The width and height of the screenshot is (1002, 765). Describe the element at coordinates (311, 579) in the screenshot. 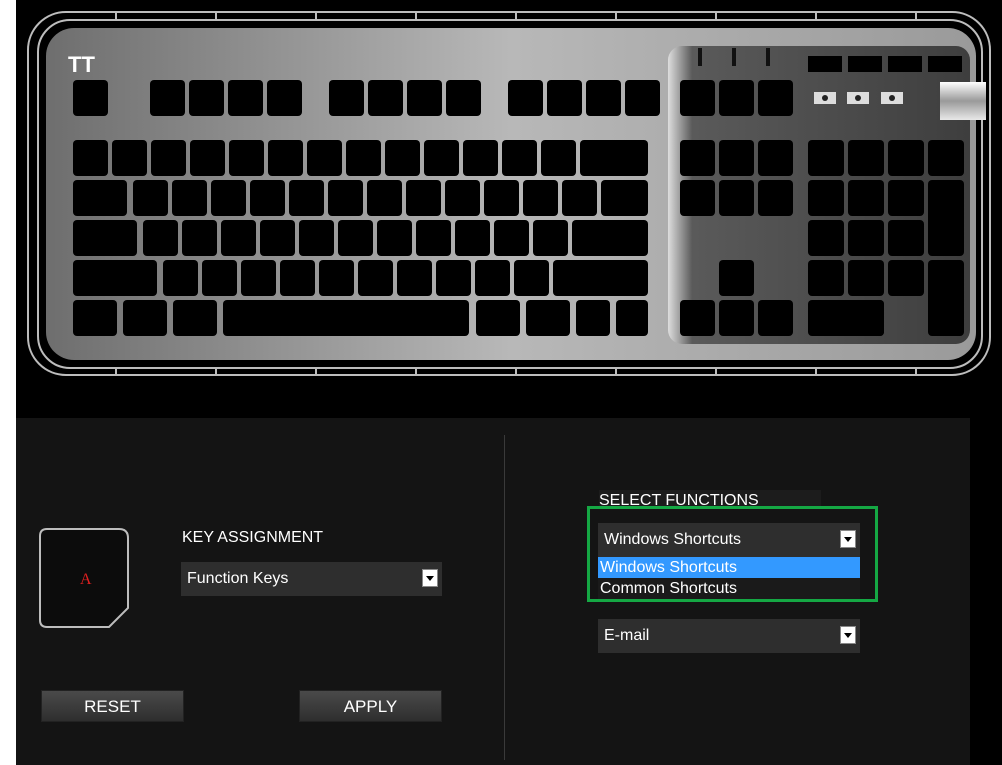

I see `key-assignment-select: Function Keys` at that location.